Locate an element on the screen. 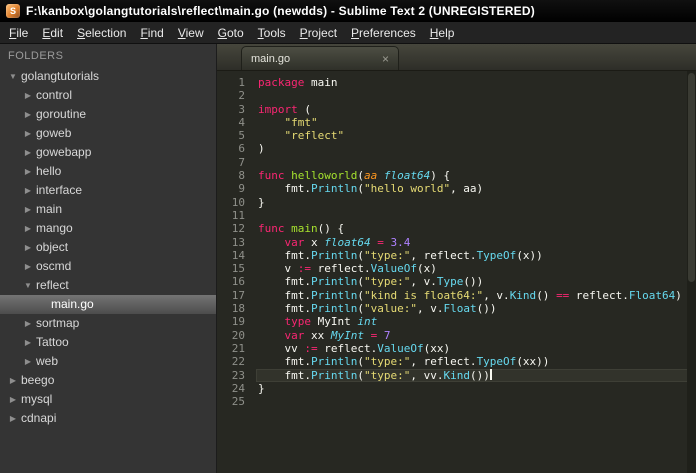 The height and width of the screenshot is (473, 696). line-number: 15 is located at coordinates (238, 269).